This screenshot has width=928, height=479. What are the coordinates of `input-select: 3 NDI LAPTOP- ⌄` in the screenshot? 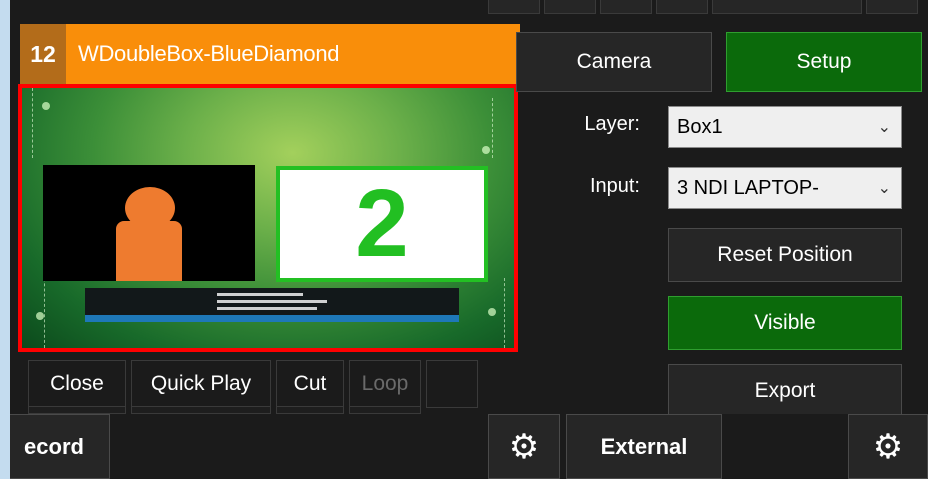 It's located at (785, 188).